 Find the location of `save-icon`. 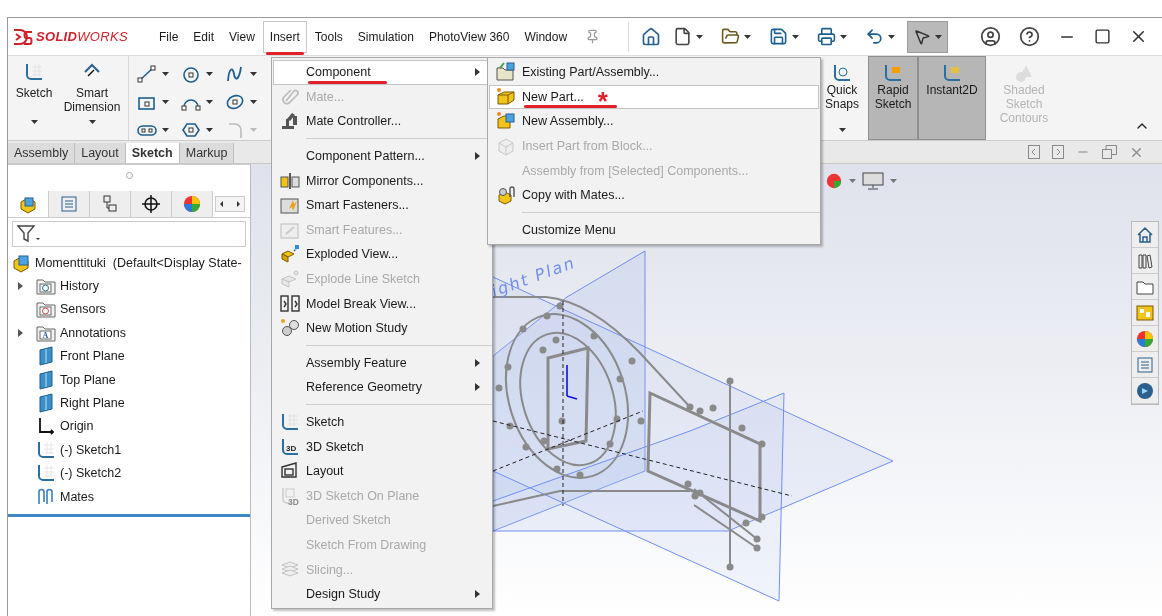

save-icon is located at coordinates (779, 36).